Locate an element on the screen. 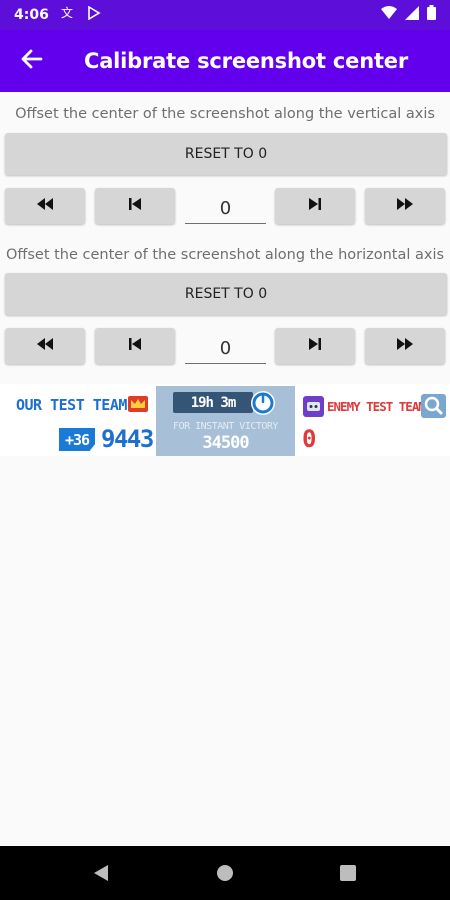  horizontal-offset-field: 0 is located at coordinates (225, 346).